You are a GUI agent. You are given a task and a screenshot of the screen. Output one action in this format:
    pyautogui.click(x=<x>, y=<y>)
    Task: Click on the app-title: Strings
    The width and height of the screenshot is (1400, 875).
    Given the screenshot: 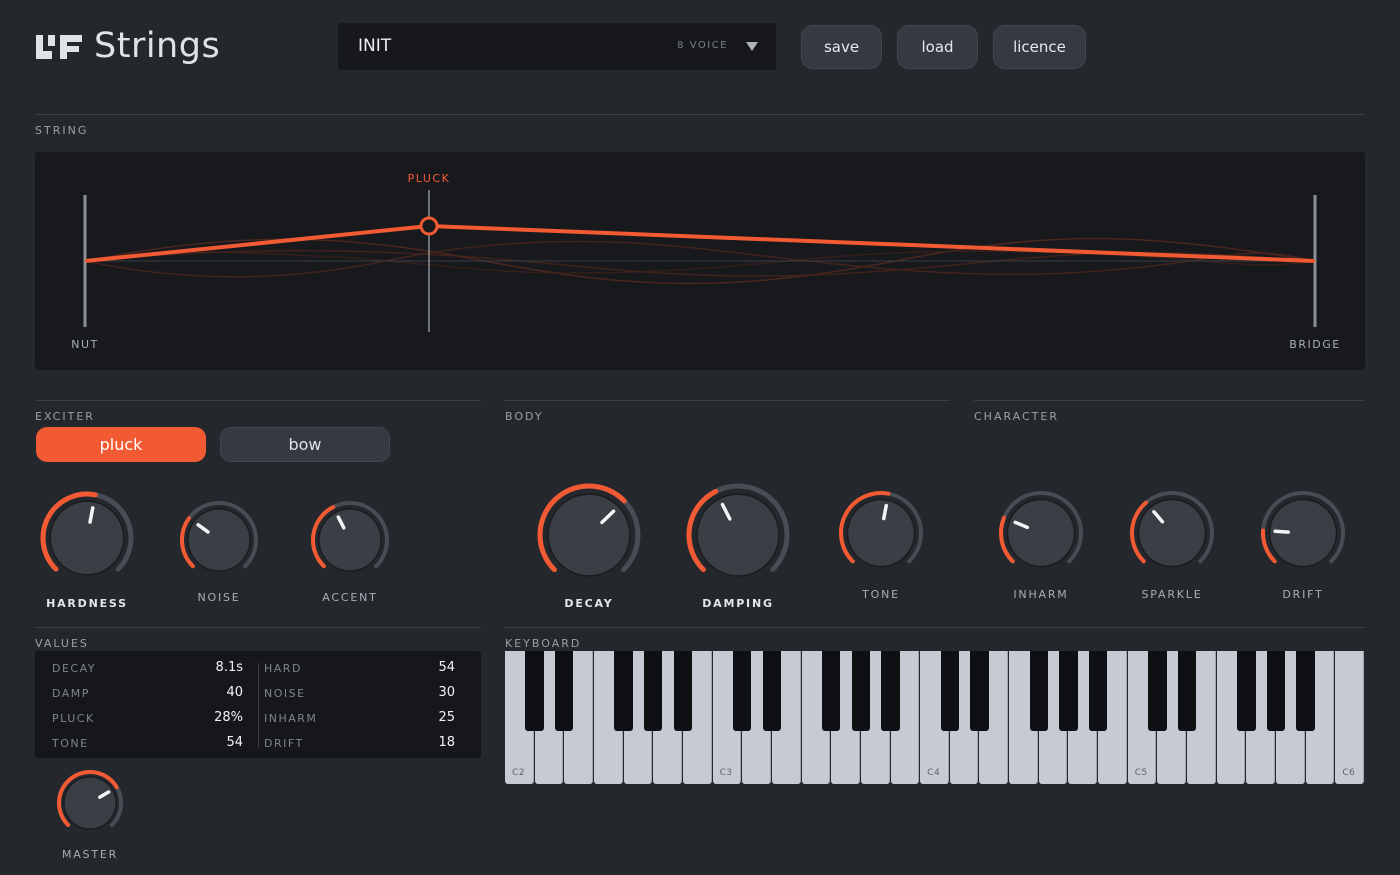 What is the action you would take?
    pyautogui.click(x=157, y=46)
    